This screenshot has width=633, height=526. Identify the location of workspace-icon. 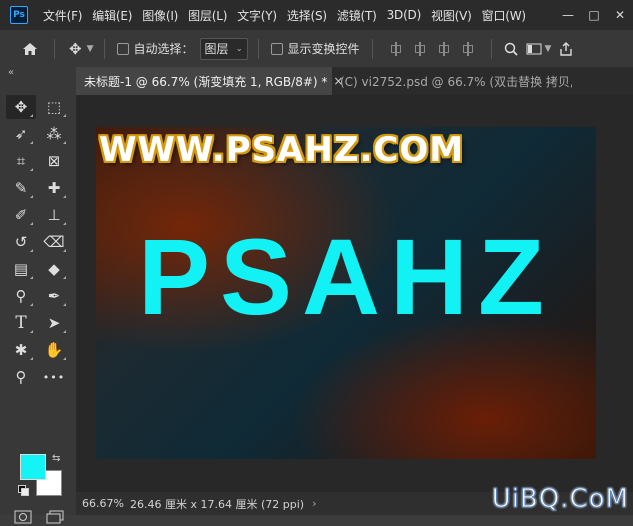
(534, 49).